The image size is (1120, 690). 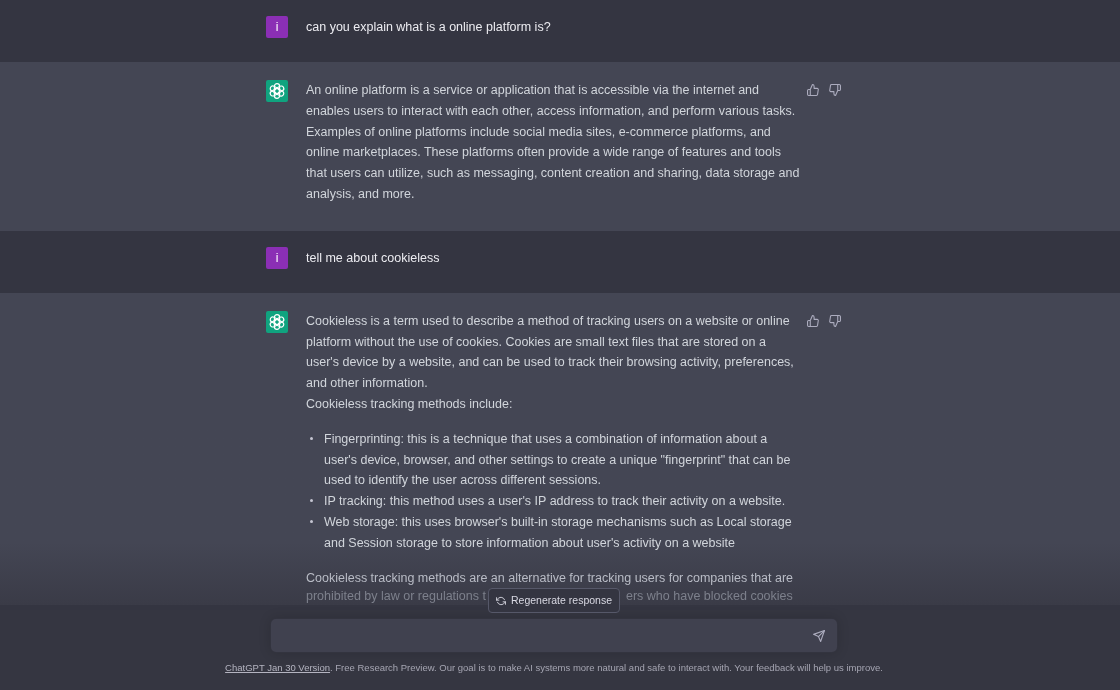 I want to click on response-paragraph: Cookieless is a term used to describe a method of tracking users on a website or online platform without the use of cookies. Cookies are small text files that are stored on a user's device by a website, and can be used to track their browsing activity, preferences, and other information., so click(x=550, y=352).